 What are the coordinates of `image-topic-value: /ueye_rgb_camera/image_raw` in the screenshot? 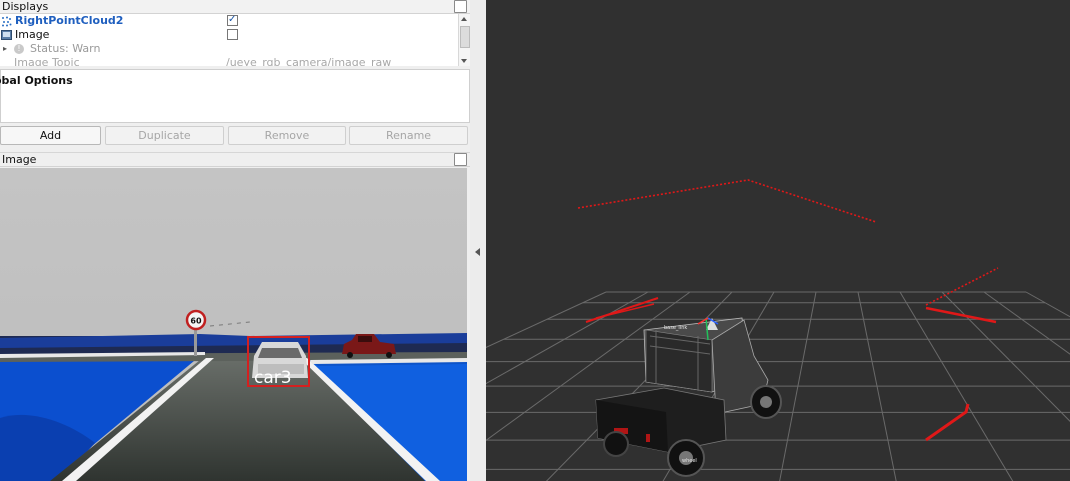 It's located at (308, 61).